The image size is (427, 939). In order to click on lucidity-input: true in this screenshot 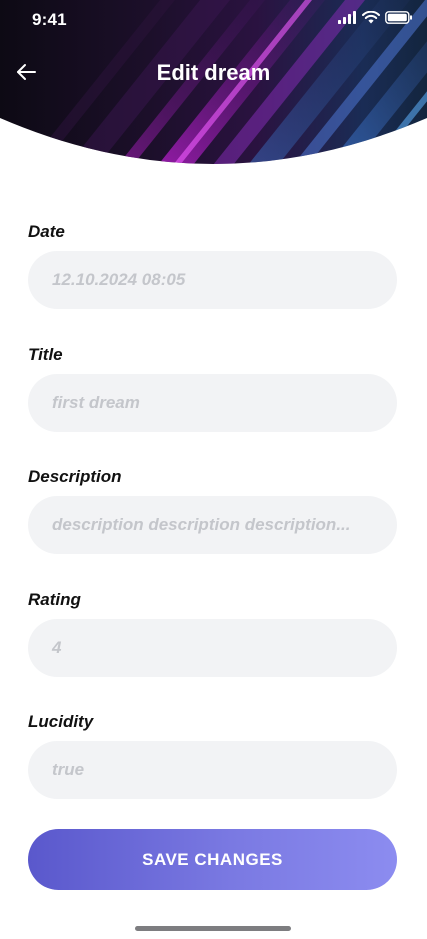, I will do `click(212, 770)`.